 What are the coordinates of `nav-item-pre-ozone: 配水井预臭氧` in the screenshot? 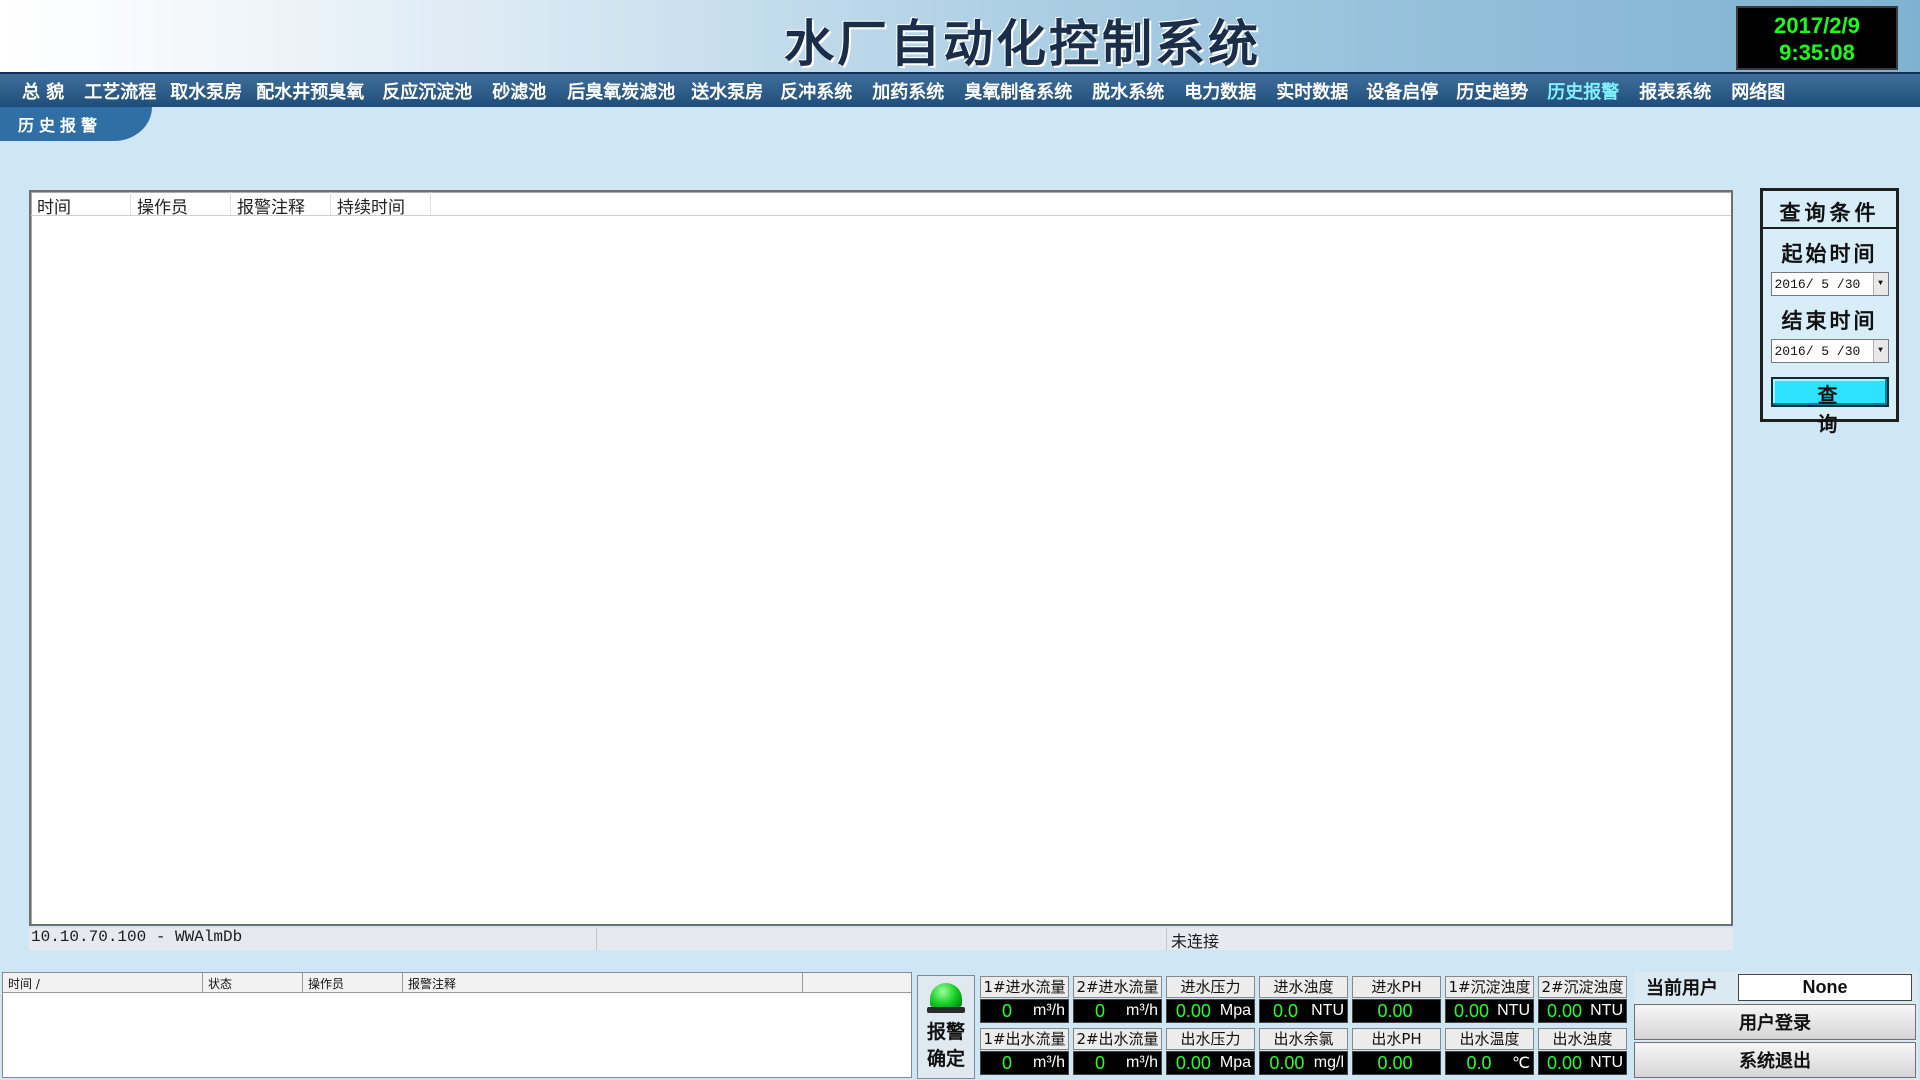 It's located at (310, 91).